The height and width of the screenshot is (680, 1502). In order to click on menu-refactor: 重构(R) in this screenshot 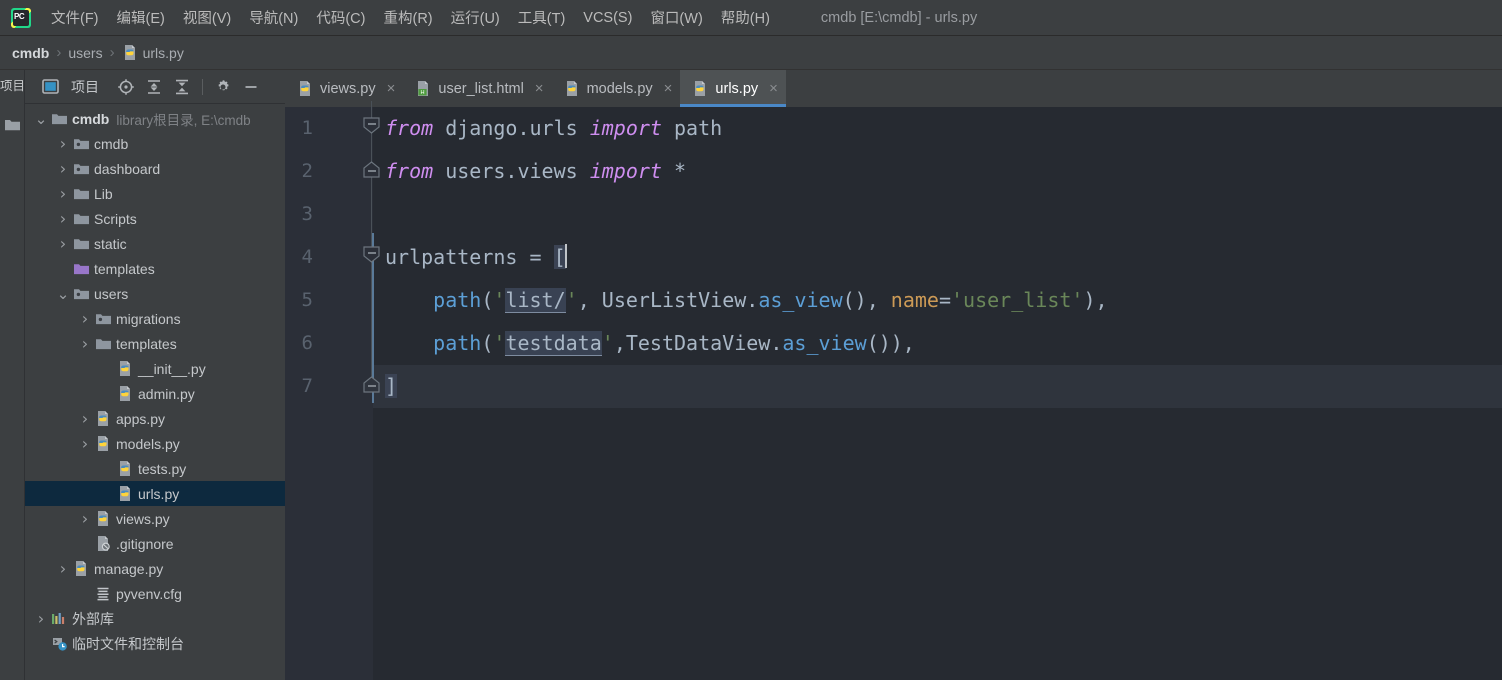, I will do `click(407, 17)`.